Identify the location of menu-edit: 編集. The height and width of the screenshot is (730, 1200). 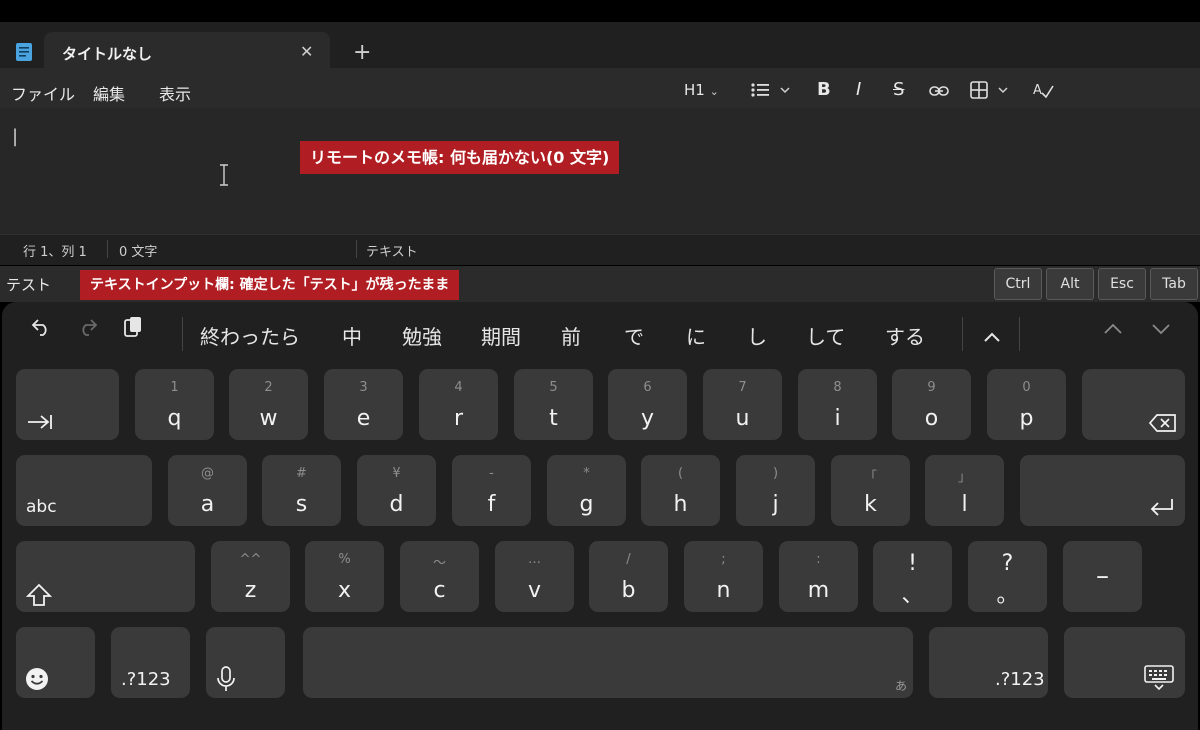
(109, 93).